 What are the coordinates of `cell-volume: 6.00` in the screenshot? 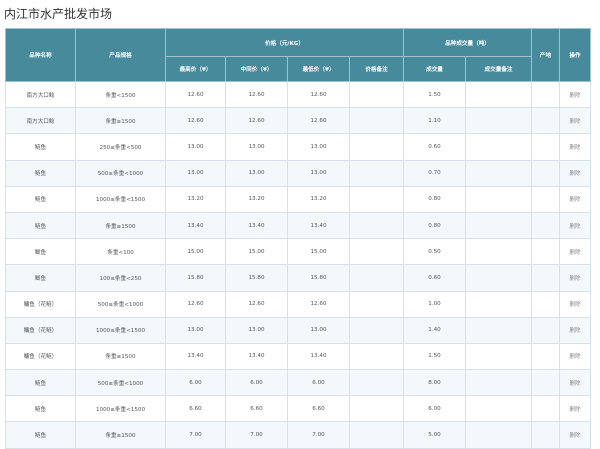 It's located at (435, 409).